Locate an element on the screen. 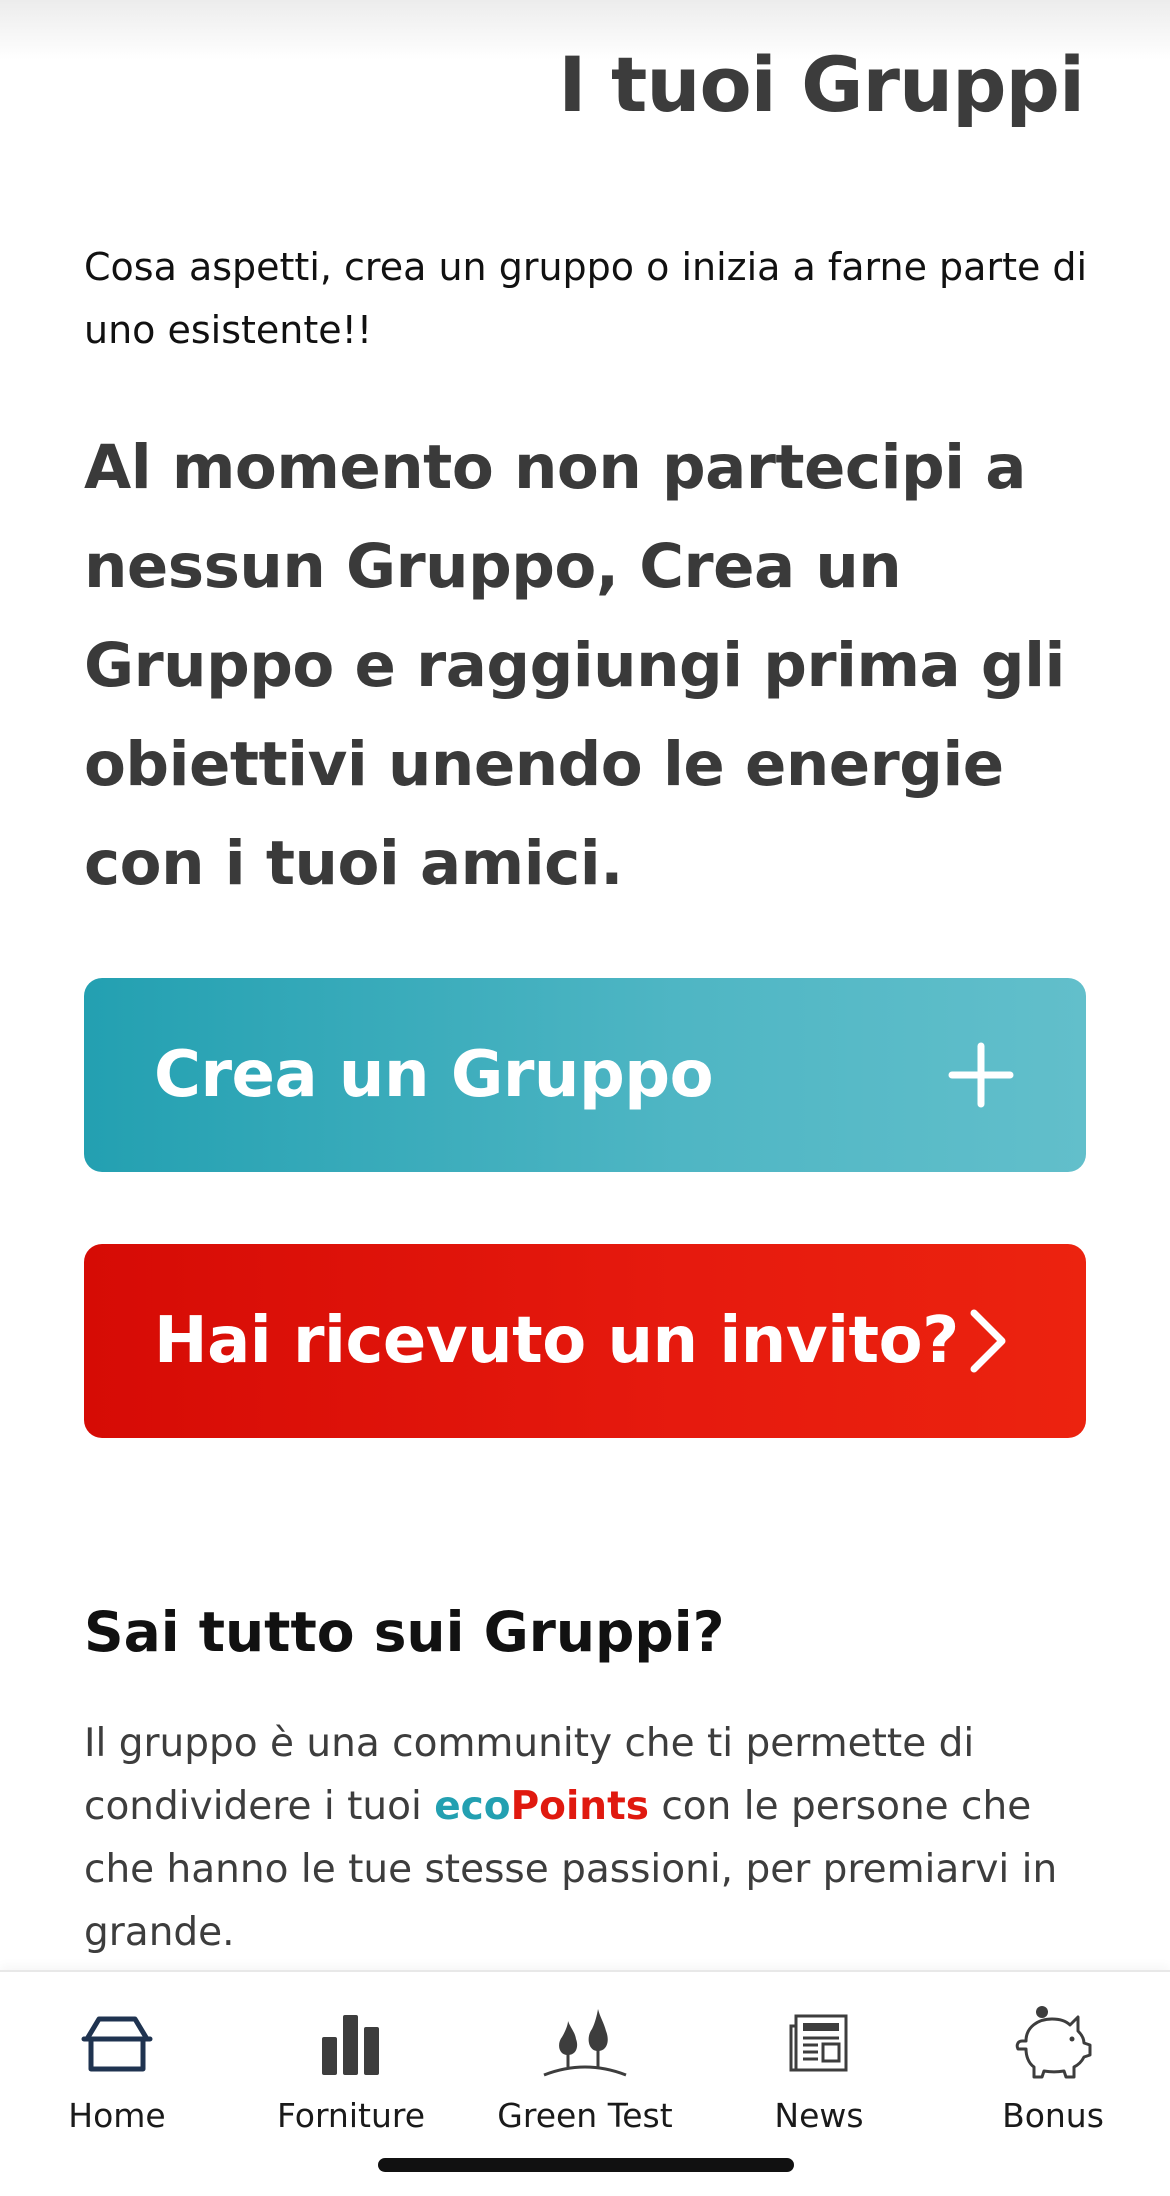 The image size is (1170, 2196). tab-green-test-label: Green Test is located at coordinates (585, 2115).